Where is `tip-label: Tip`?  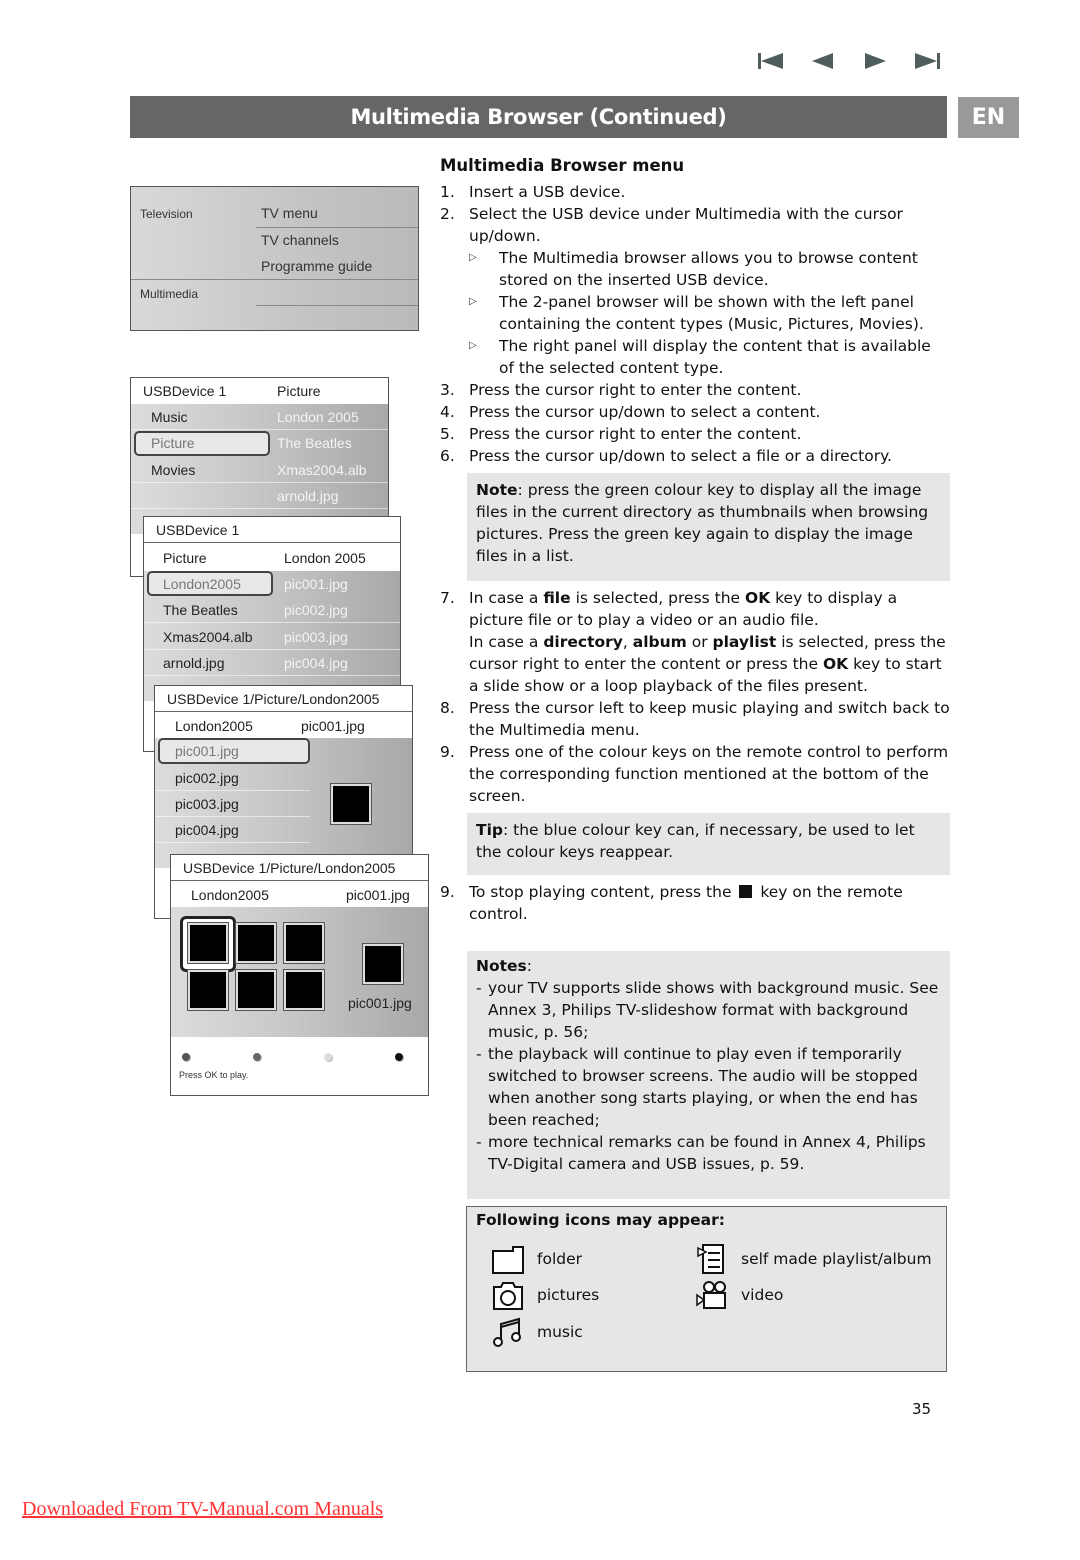
tip-label: Tip is located at coordinates (489, 830).